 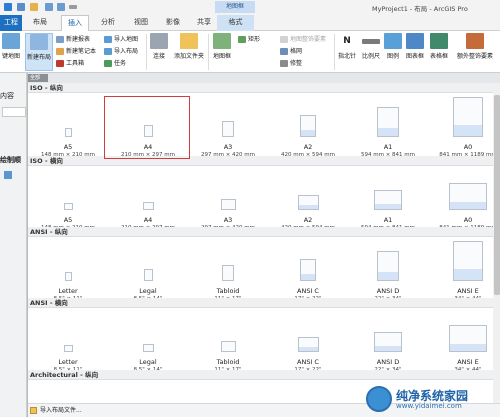 I want to click on grid-button: 格网, so click(x=291, y=52).